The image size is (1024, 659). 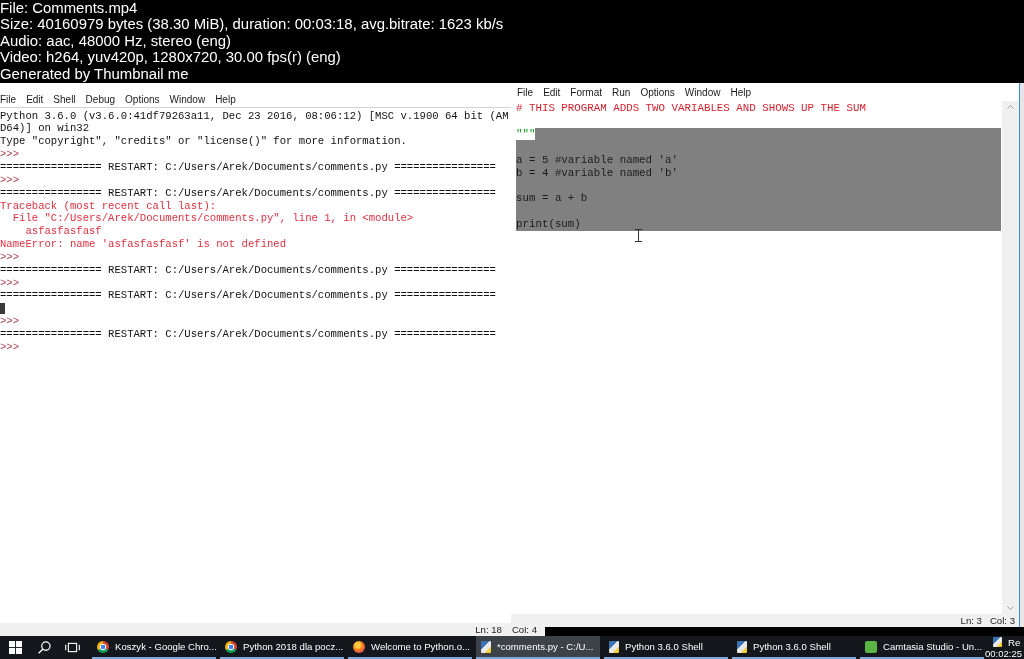 What do you see at coordinates (586, 92) in the screenshot?
I see `menu-item: Format` at bounding box center [586, 92].